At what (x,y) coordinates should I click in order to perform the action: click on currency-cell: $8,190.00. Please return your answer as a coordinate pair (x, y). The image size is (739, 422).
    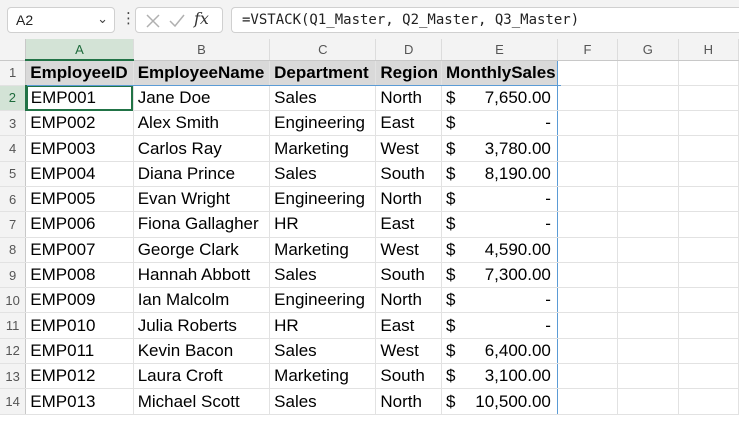
    Looking at the image, I should click on (499, 174).